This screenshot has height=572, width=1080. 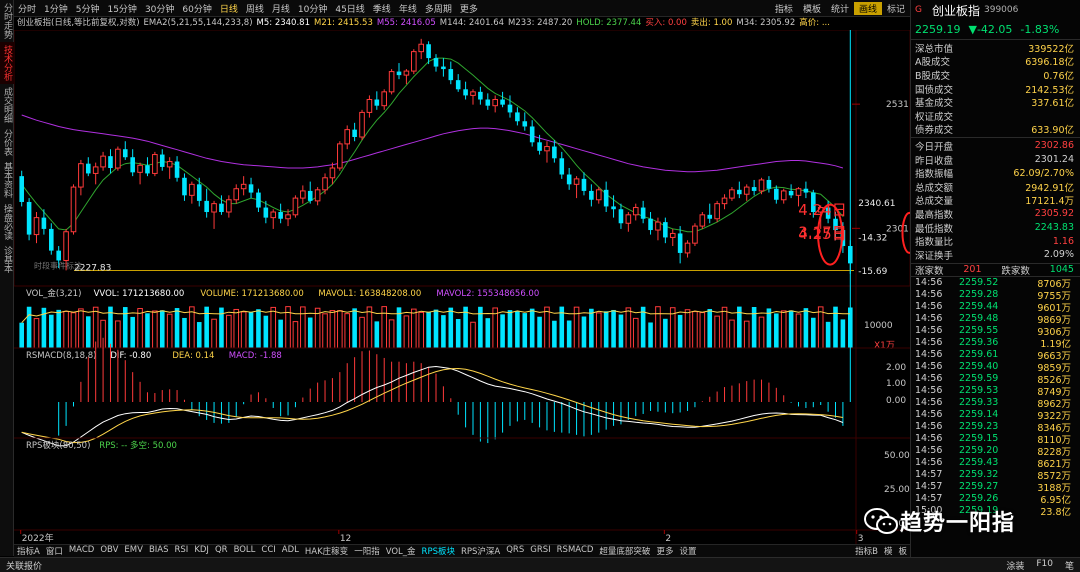 I want to click on status-bar-item: 笔, so click(x=1069, y=565).